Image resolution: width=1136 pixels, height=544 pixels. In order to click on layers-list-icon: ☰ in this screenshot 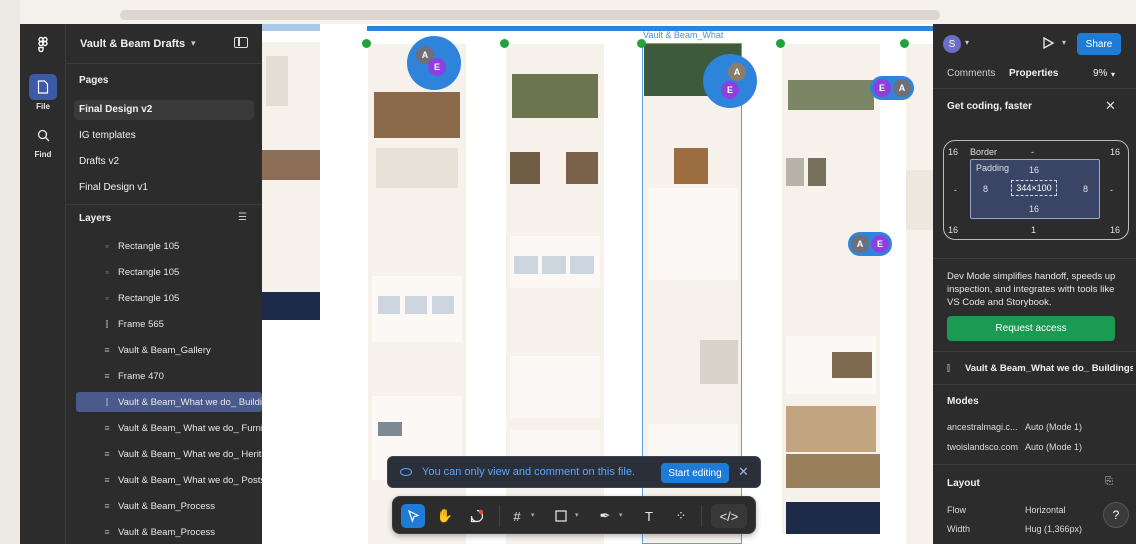, I will do `click(244, 217)`.